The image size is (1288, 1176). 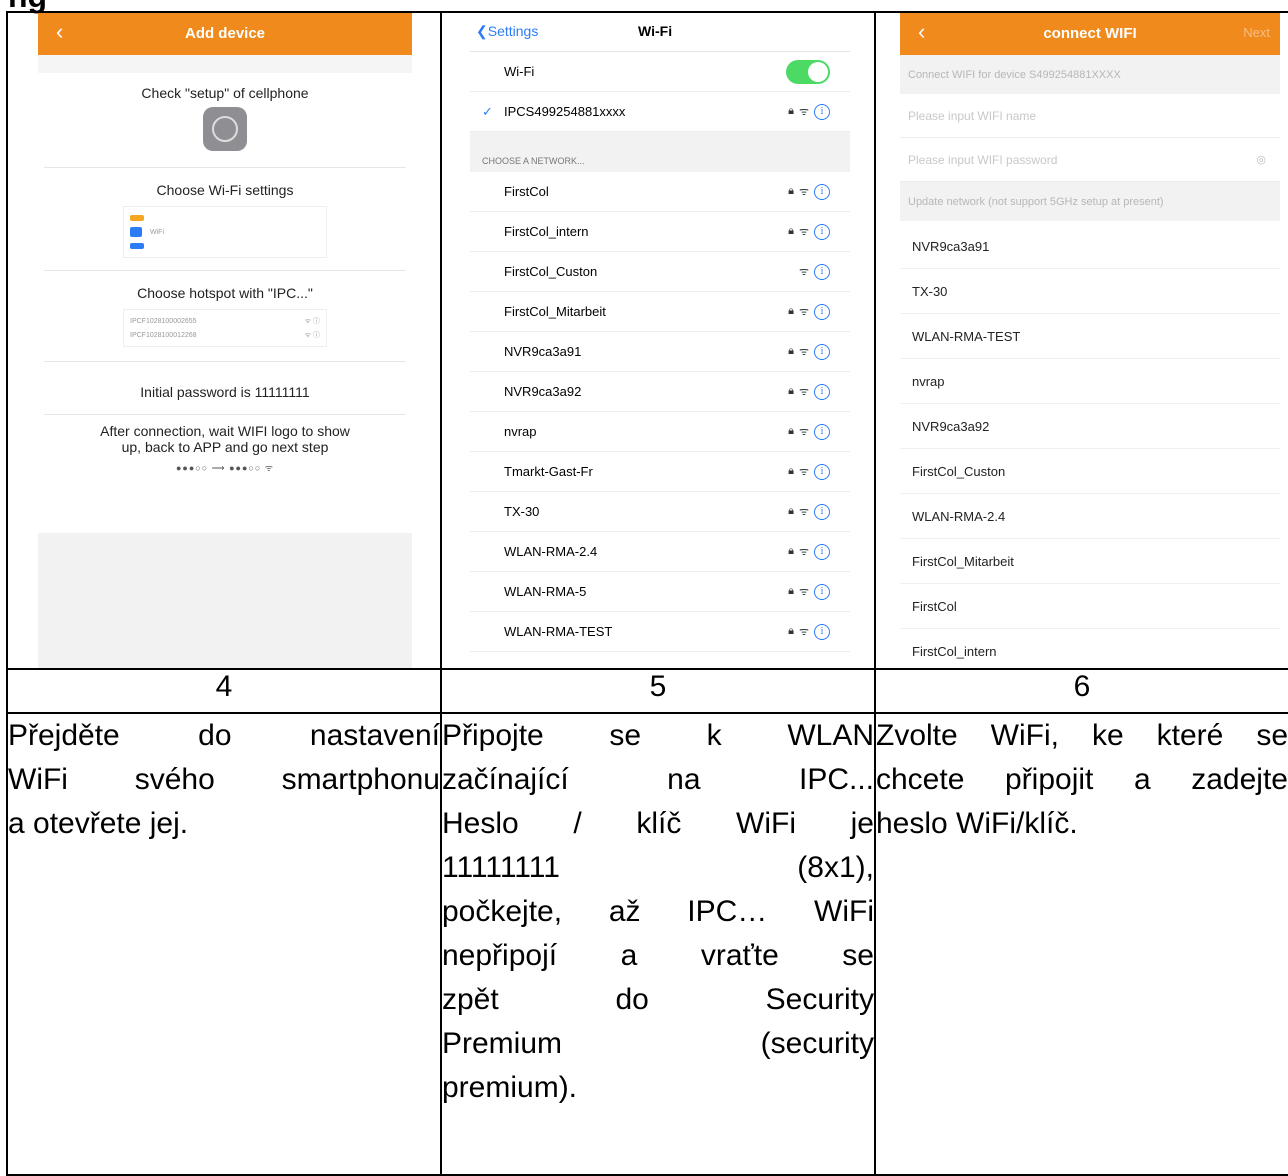 I want to click on wifi-network-item: WLAN-RMA-TEST, so click(x=1090, y=336).